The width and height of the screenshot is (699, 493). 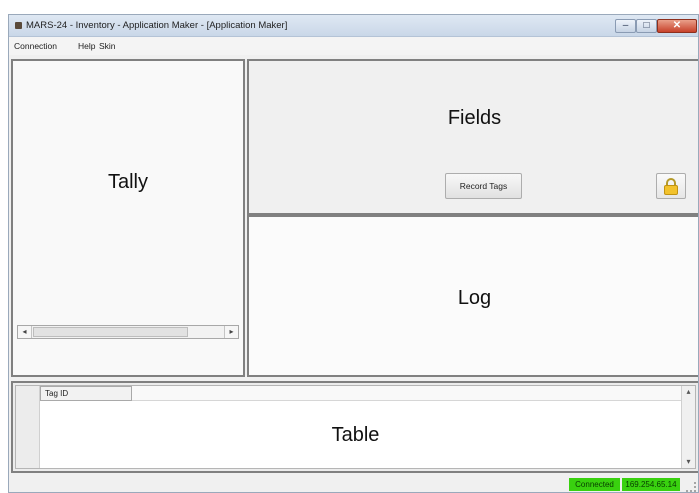 I want to click on menu-connection: Connection, so click(x=35, y=46).